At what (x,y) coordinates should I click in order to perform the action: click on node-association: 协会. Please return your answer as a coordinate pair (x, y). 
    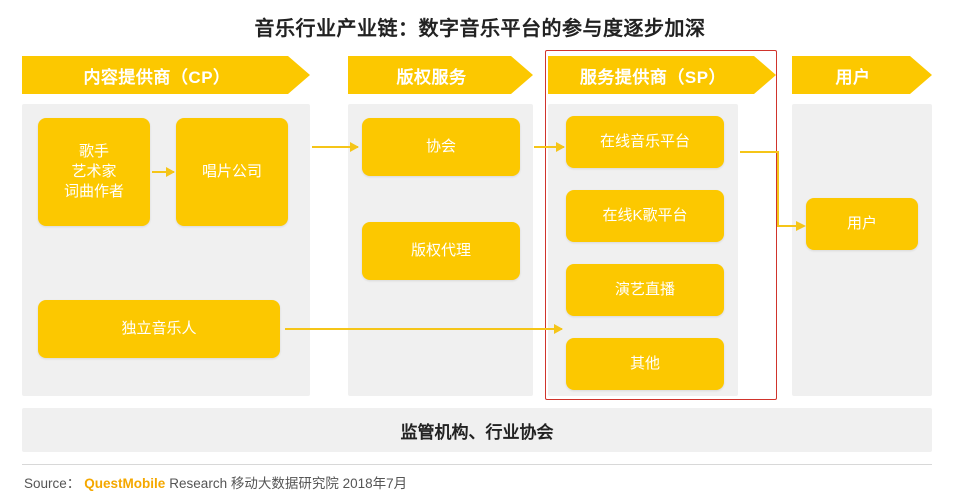
    Looking at the image, I should click on (441, 147).